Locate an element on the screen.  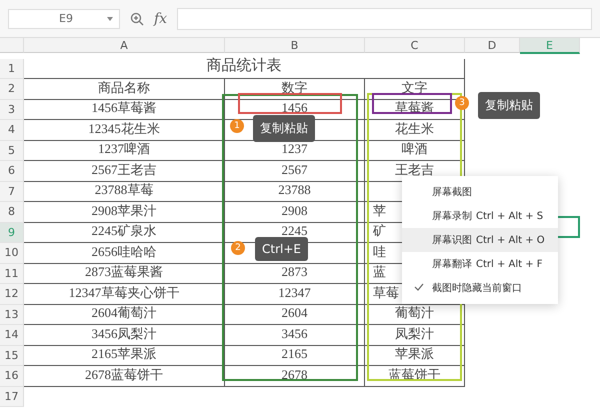
table-cell: 苹果派 is located at coordinates (415, 356).